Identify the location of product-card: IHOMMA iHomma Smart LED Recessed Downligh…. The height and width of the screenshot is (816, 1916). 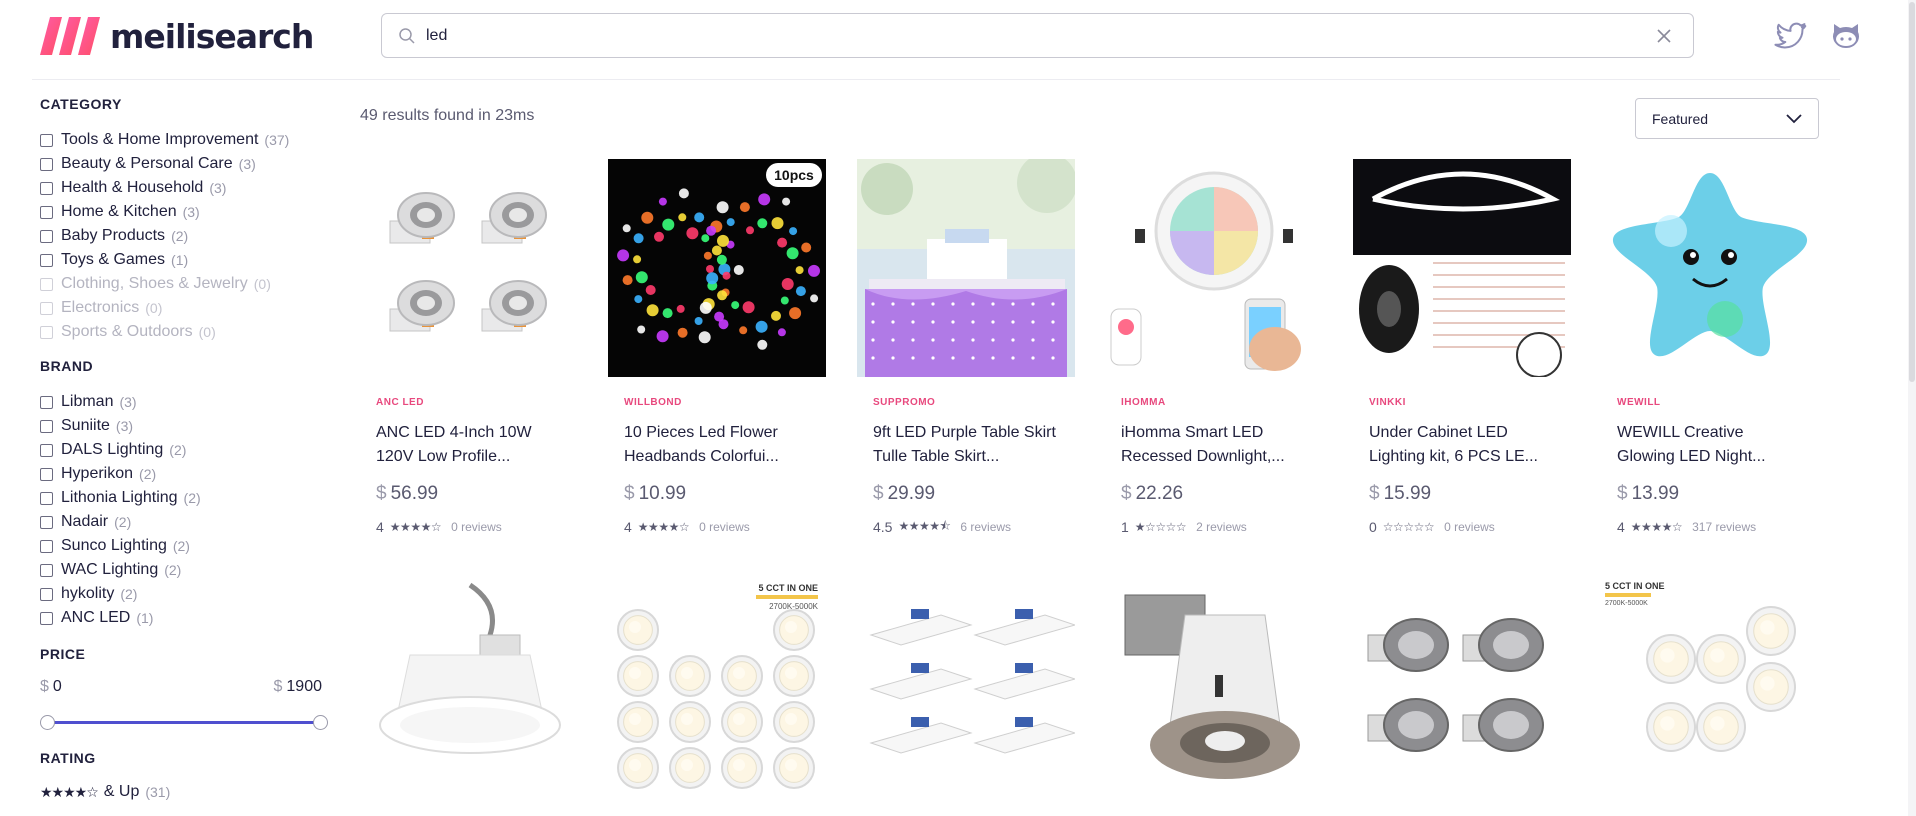
(1214, 348).